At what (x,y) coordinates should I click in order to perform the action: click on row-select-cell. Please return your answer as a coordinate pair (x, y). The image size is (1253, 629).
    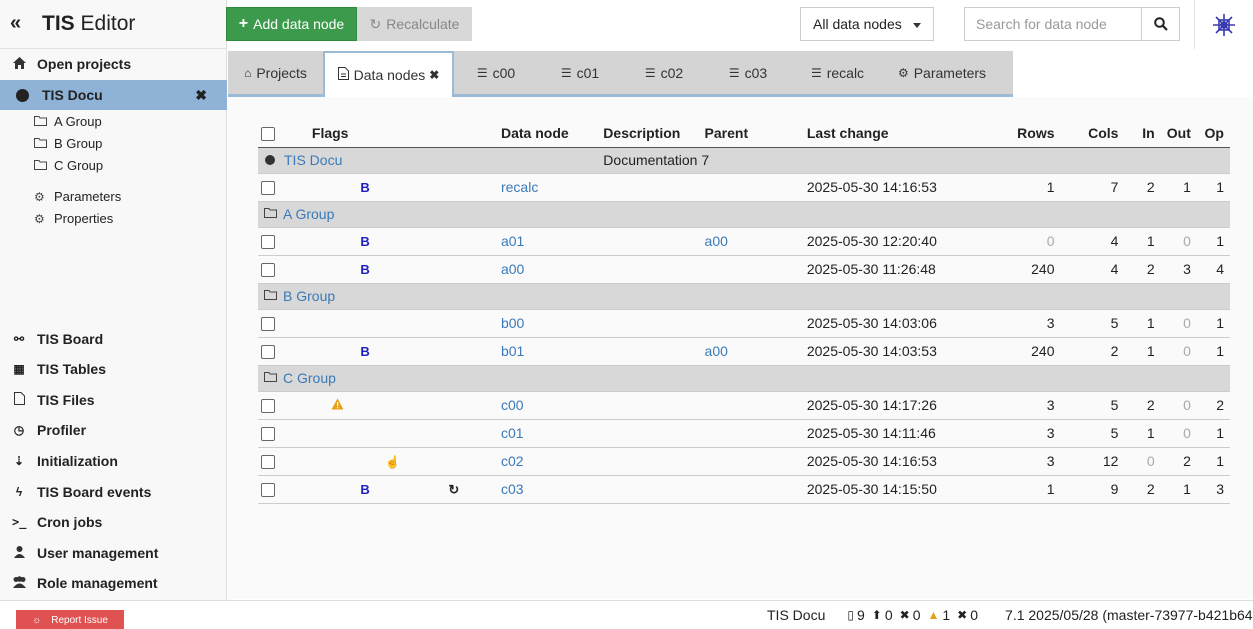
    Looking at the image, I should click on (273, 433).